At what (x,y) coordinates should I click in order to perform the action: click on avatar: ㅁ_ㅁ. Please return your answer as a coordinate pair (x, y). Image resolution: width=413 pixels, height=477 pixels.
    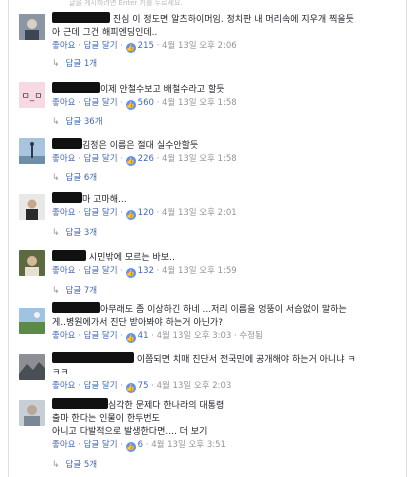
    Looking at the image, I should click on (32, 95).